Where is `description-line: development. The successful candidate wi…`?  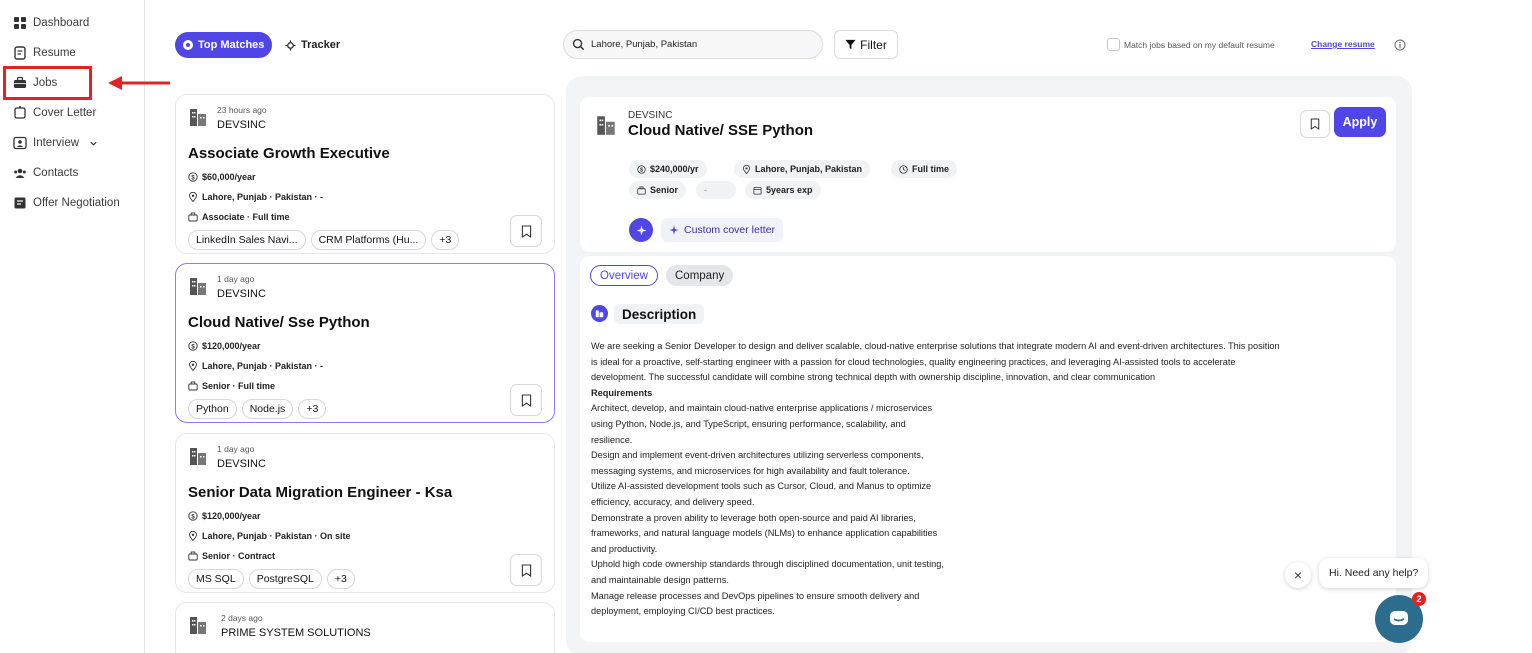 description-line: development. The successful candidate wi… is located at coordinates (873, 377).